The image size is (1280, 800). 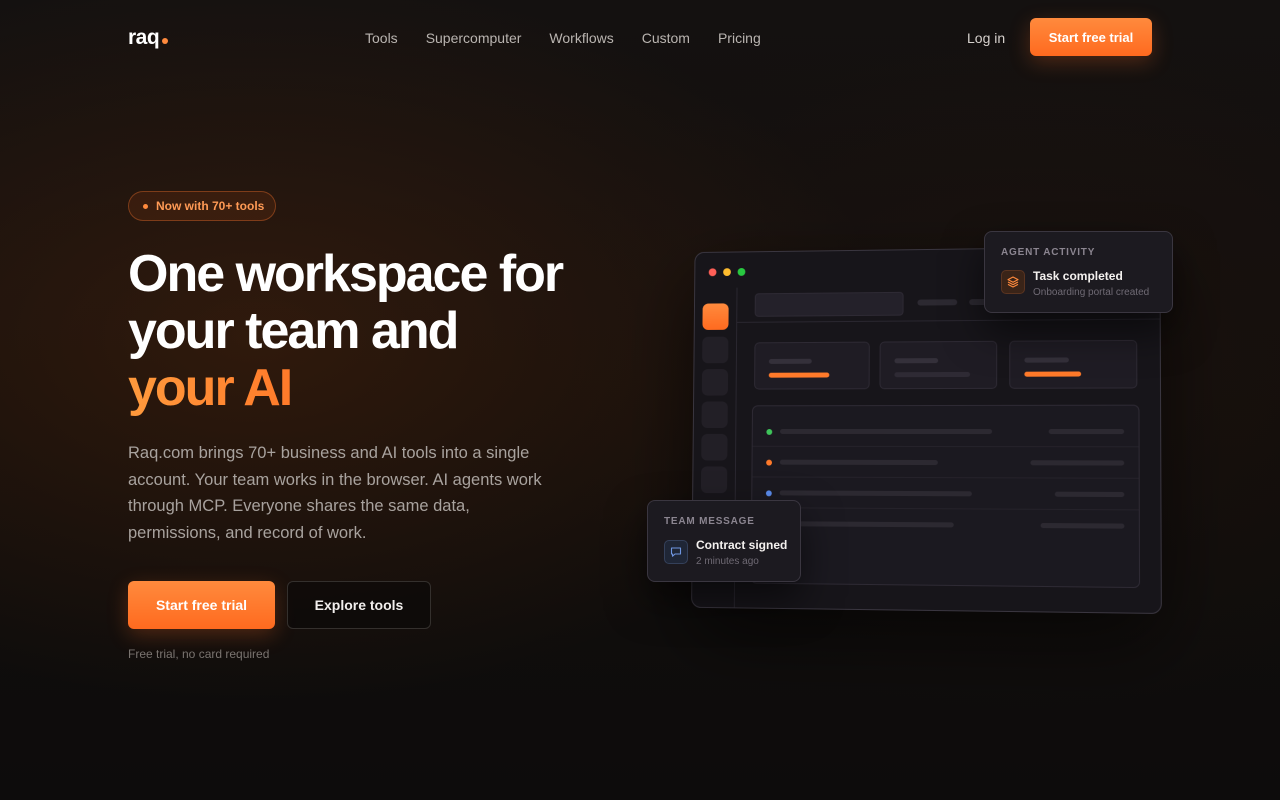 What do you see at coordinates (739, 38) in the screenshot?
I see `nav-link-pricing: Pricing` at bounding box center [739, 38].